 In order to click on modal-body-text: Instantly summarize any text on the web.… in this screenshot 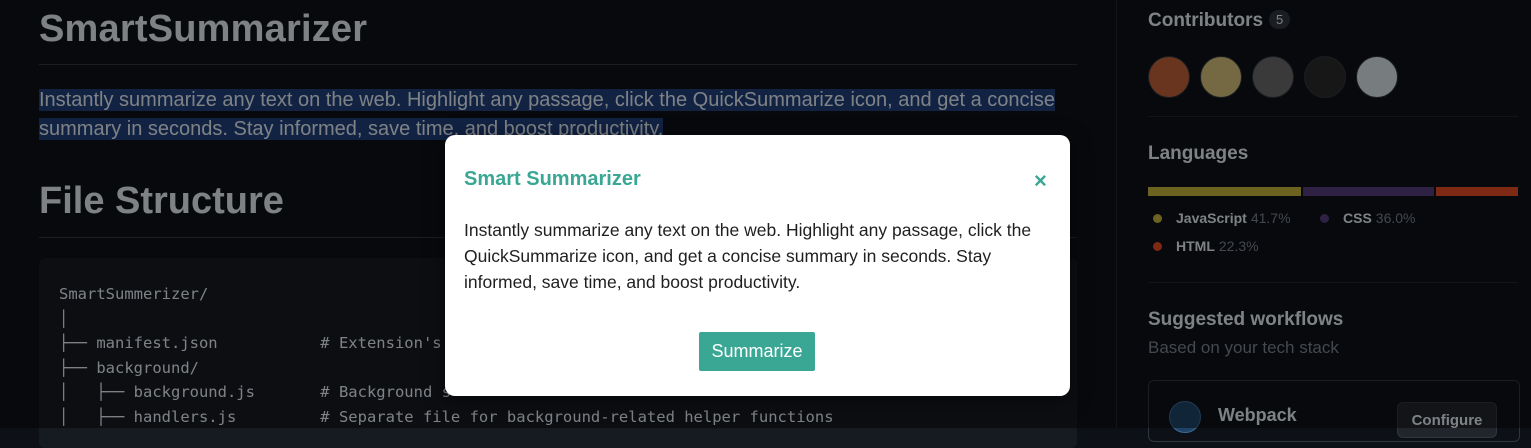, I will do `click(748, 256)`.